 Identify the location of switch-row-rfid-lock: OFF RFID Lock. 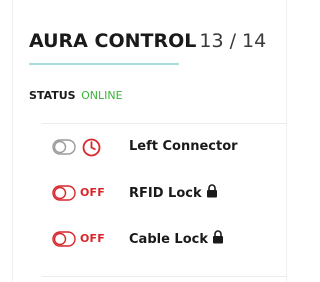
(167, 193).